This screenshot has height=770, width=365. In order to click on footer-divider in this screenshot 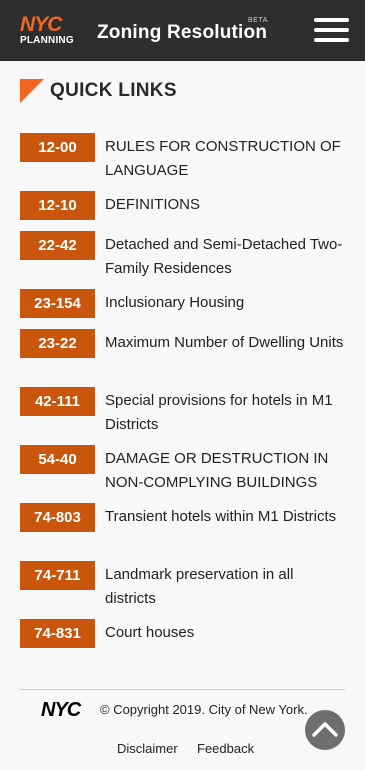, I will do `click(182, 689)`.